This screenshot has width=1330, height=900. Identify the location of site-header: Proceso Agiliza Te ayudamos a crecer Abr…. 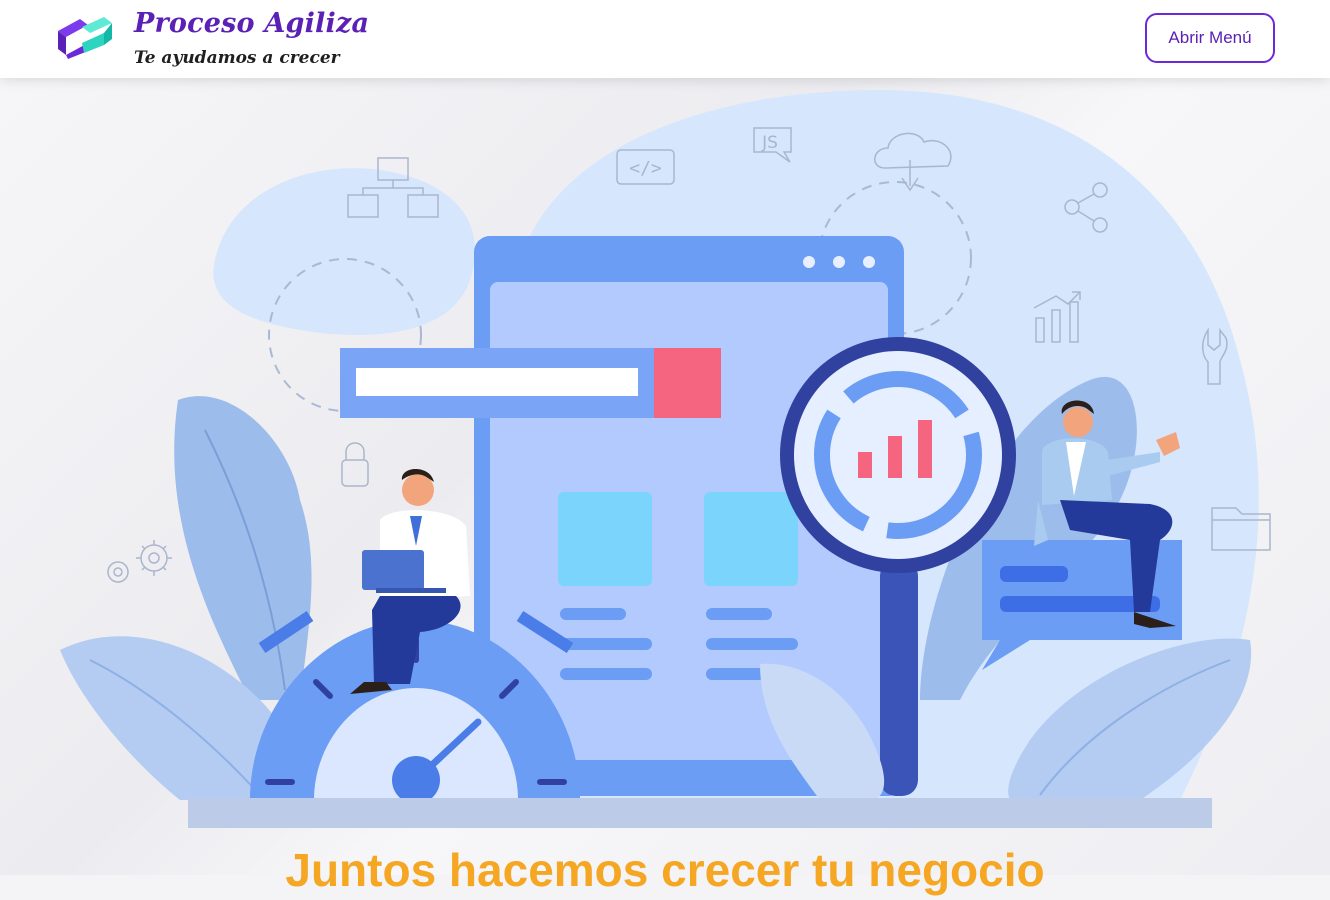
(665, 39).